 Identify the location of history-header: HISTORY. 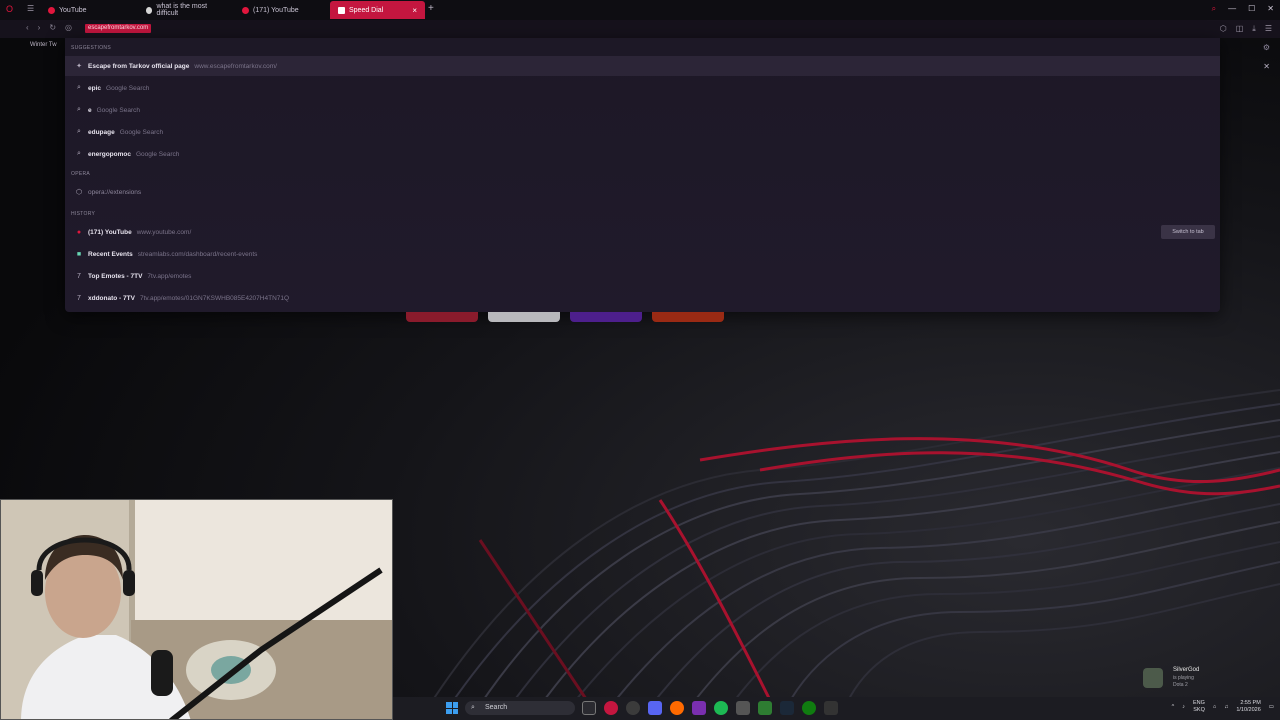
(83, 214).